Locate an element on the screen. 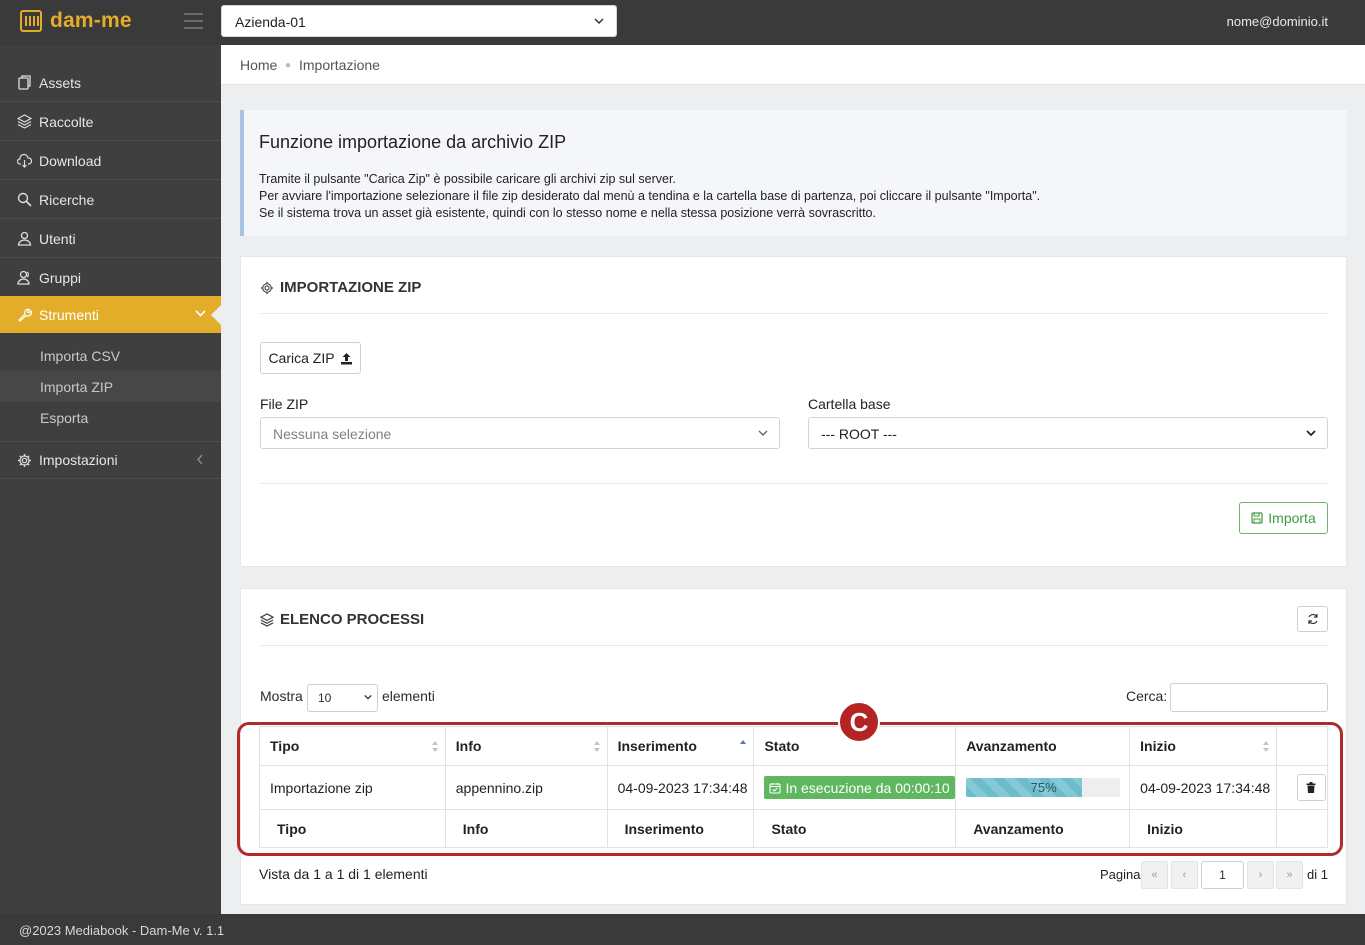 The width and height of the screenshot is (1365, 945). sidebar-item-download: Download is located at coordinates (110, 161).